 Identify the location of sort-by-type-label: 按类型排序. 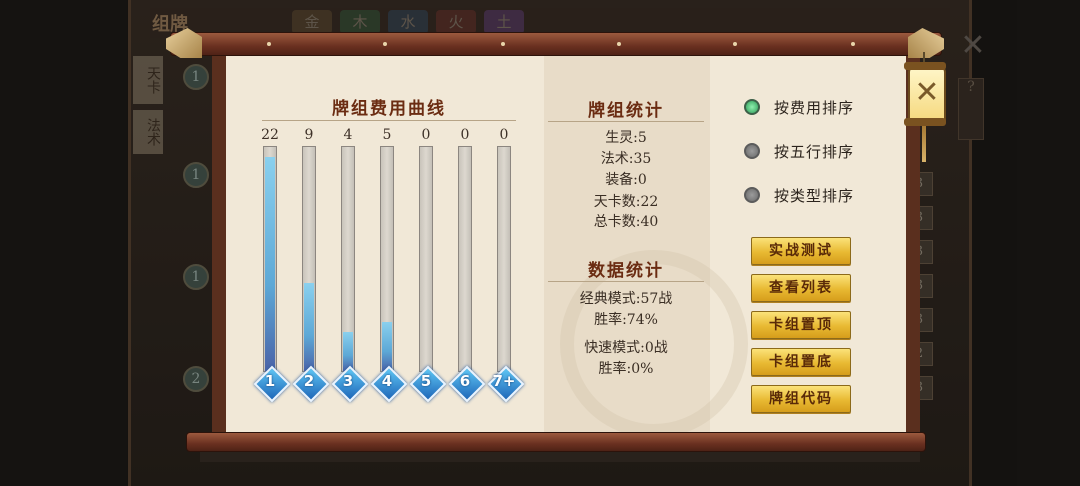
(814, 195).